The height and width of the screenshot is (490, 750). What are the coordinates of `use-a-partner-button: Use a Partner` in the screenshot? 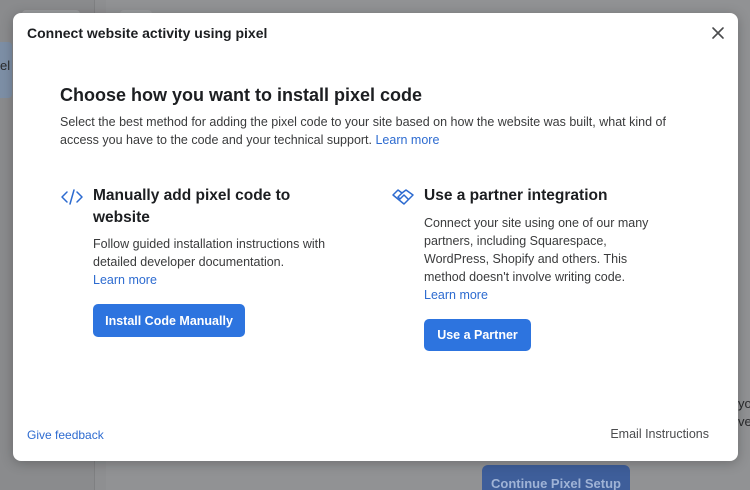 It's located at (477, 335).